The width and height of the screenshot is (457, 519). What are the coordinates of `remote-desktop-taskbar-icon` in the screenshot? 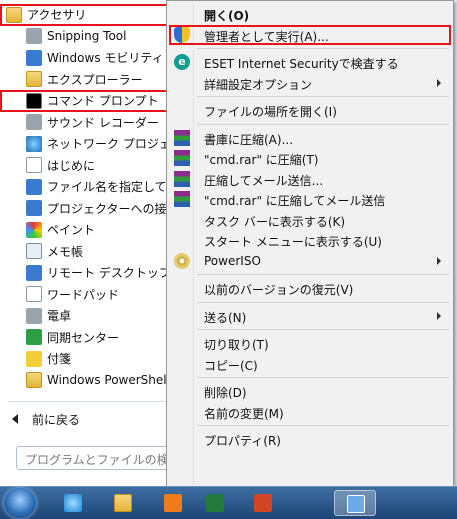 It's located at (356, 504).